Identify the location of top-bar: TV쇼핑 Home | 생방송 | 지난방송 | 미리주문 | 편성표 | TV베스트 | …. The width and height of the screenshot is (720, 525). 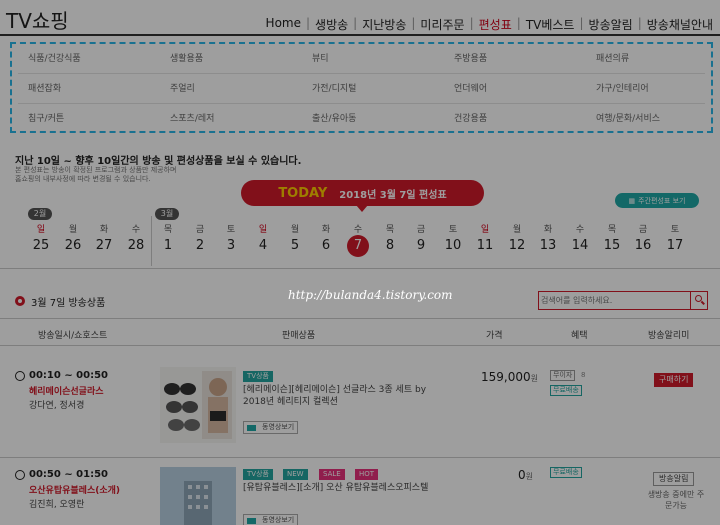
(360, 18).